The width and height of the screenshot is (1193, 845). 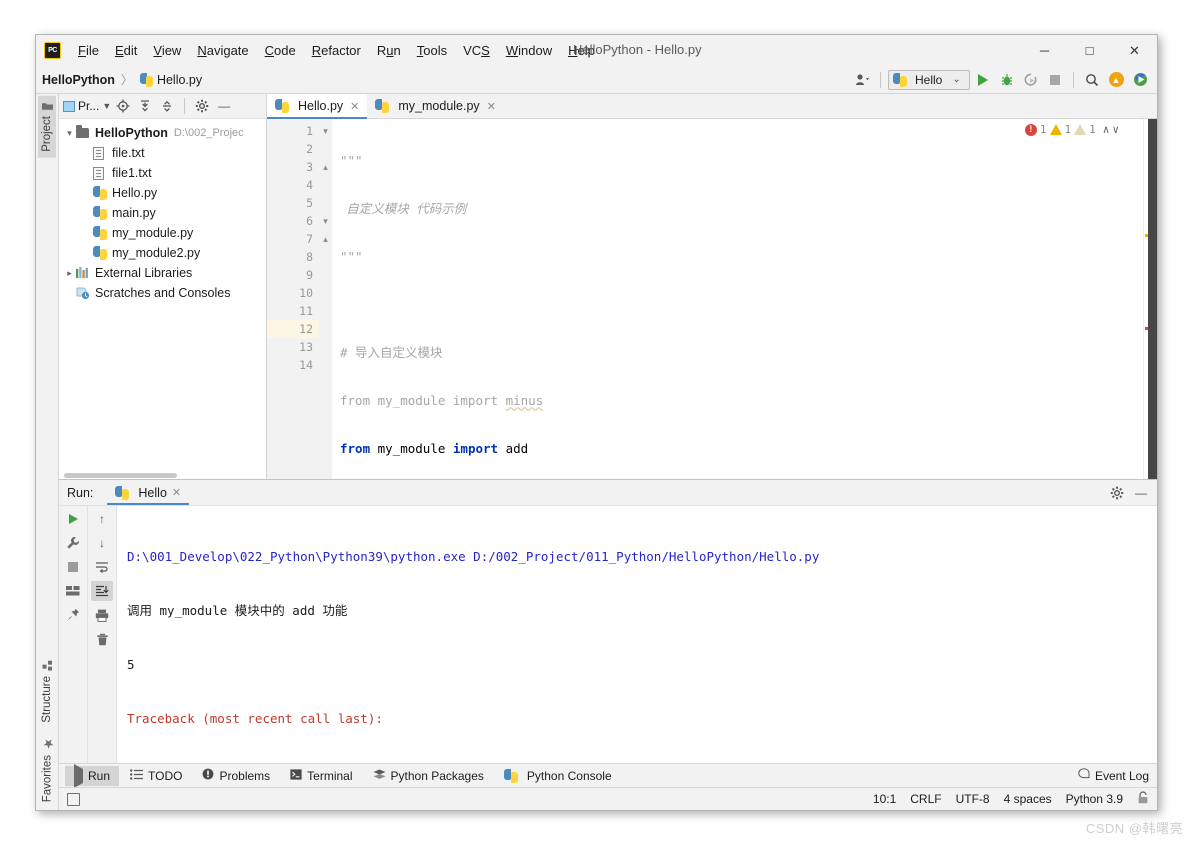 What do you see at coordinates (1044, 50) in the screenshot?
I see `minimize-button: ─` at bounding box center [1044, 50].